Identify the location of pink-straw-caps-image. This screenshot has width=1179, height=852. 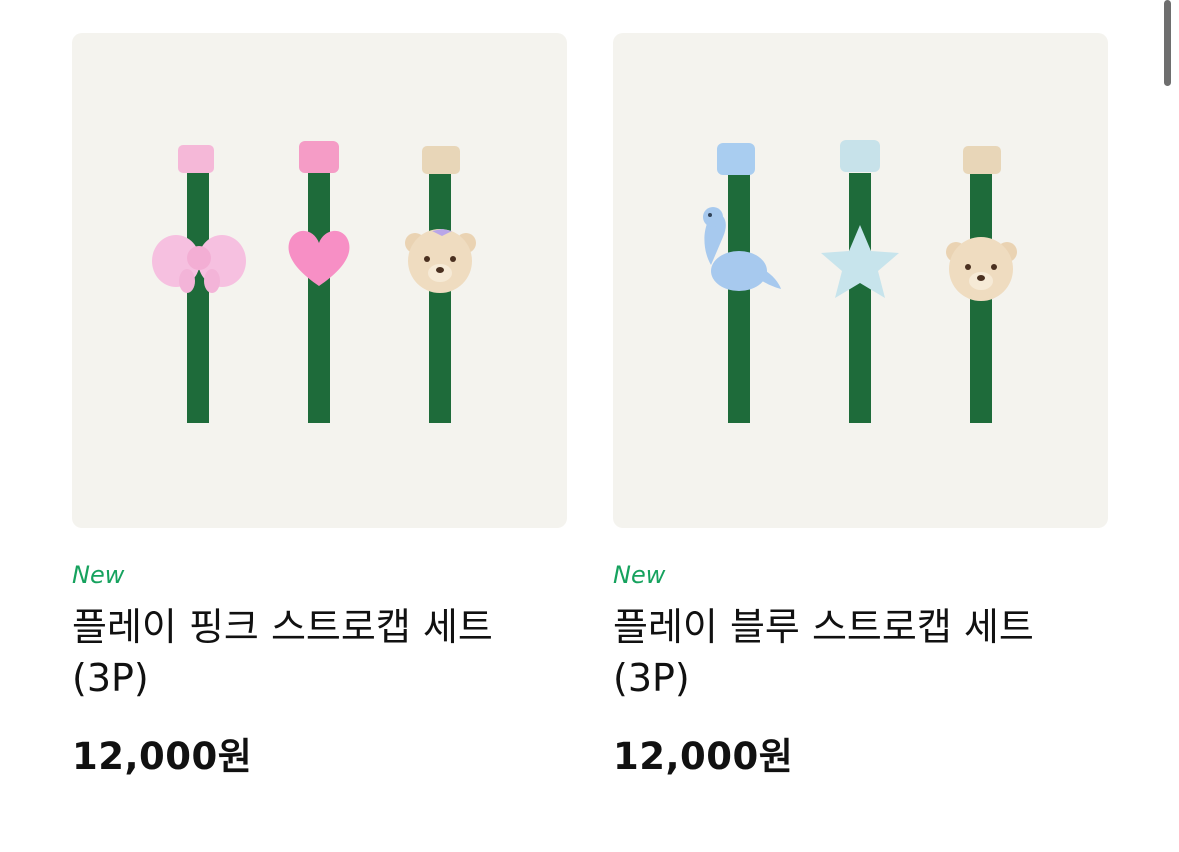
(314, 282).